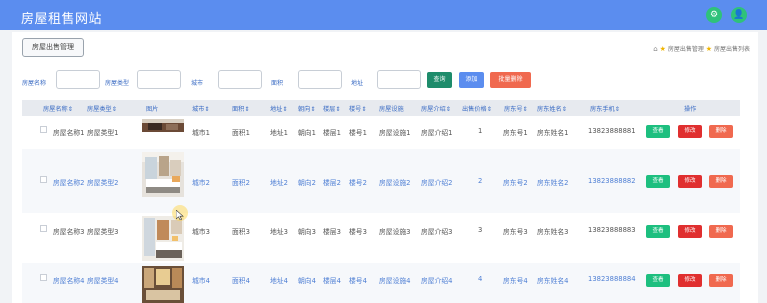 This screenshot has height=303, width=767. I want to click on cell-landlord-phone: 13823888883, so click(612, 230).